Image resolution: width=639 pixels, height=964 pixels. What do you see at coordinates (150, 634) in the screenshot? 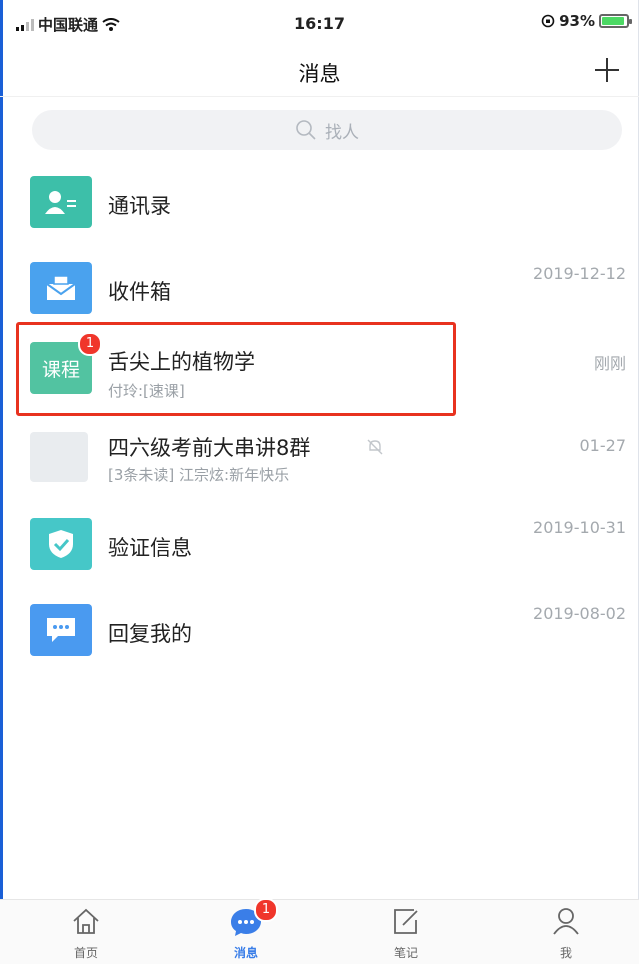
I see `row-title: 回复我的` at bounding box center [150, 634].